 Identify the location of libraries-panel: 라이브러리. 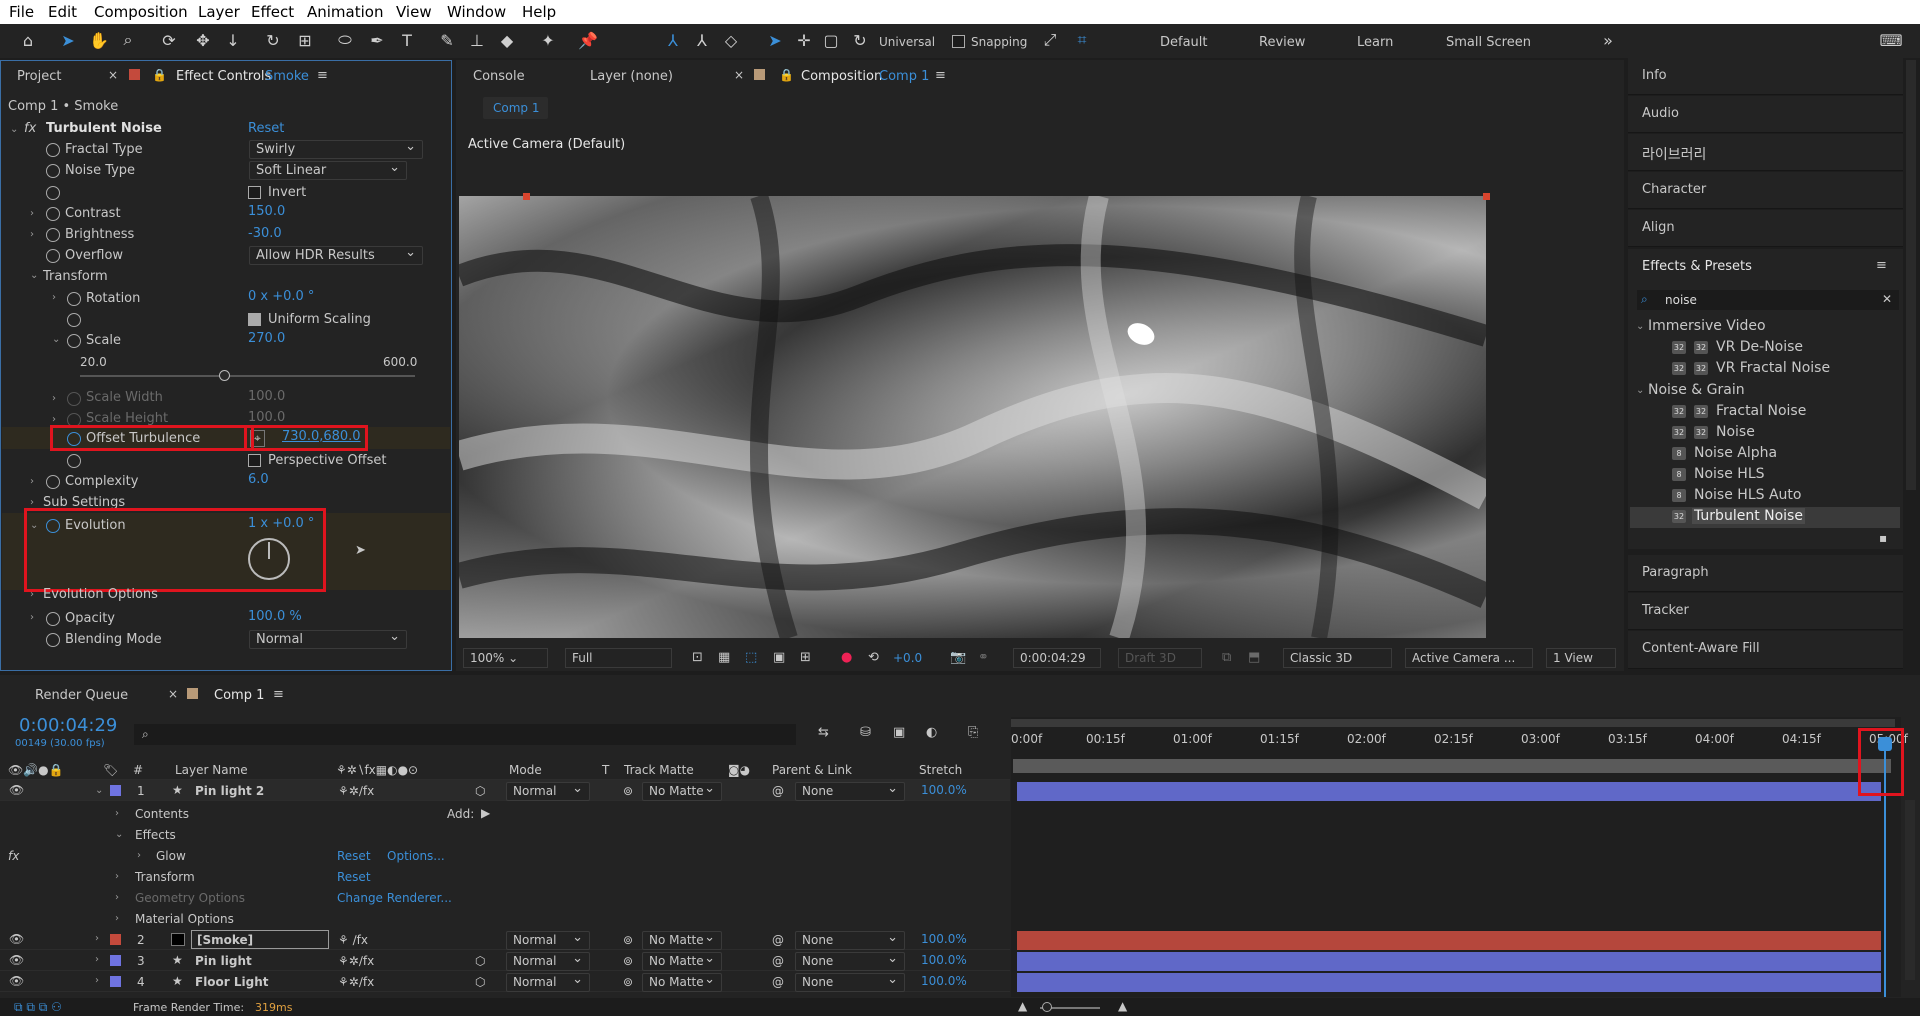
(1765, 152).